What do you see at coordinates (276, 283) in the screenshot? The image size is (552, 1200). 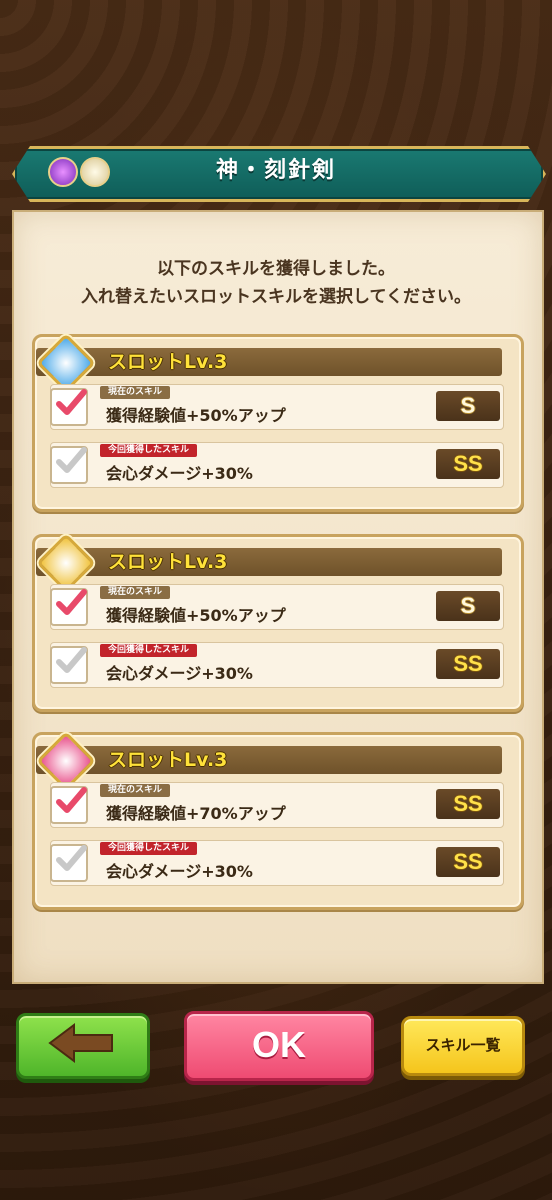 I see `instruction-text: 以下のスキルを獲得しました。 入れ替えたいスロットスキルを選択してください。` at bounding box center [276, 283].